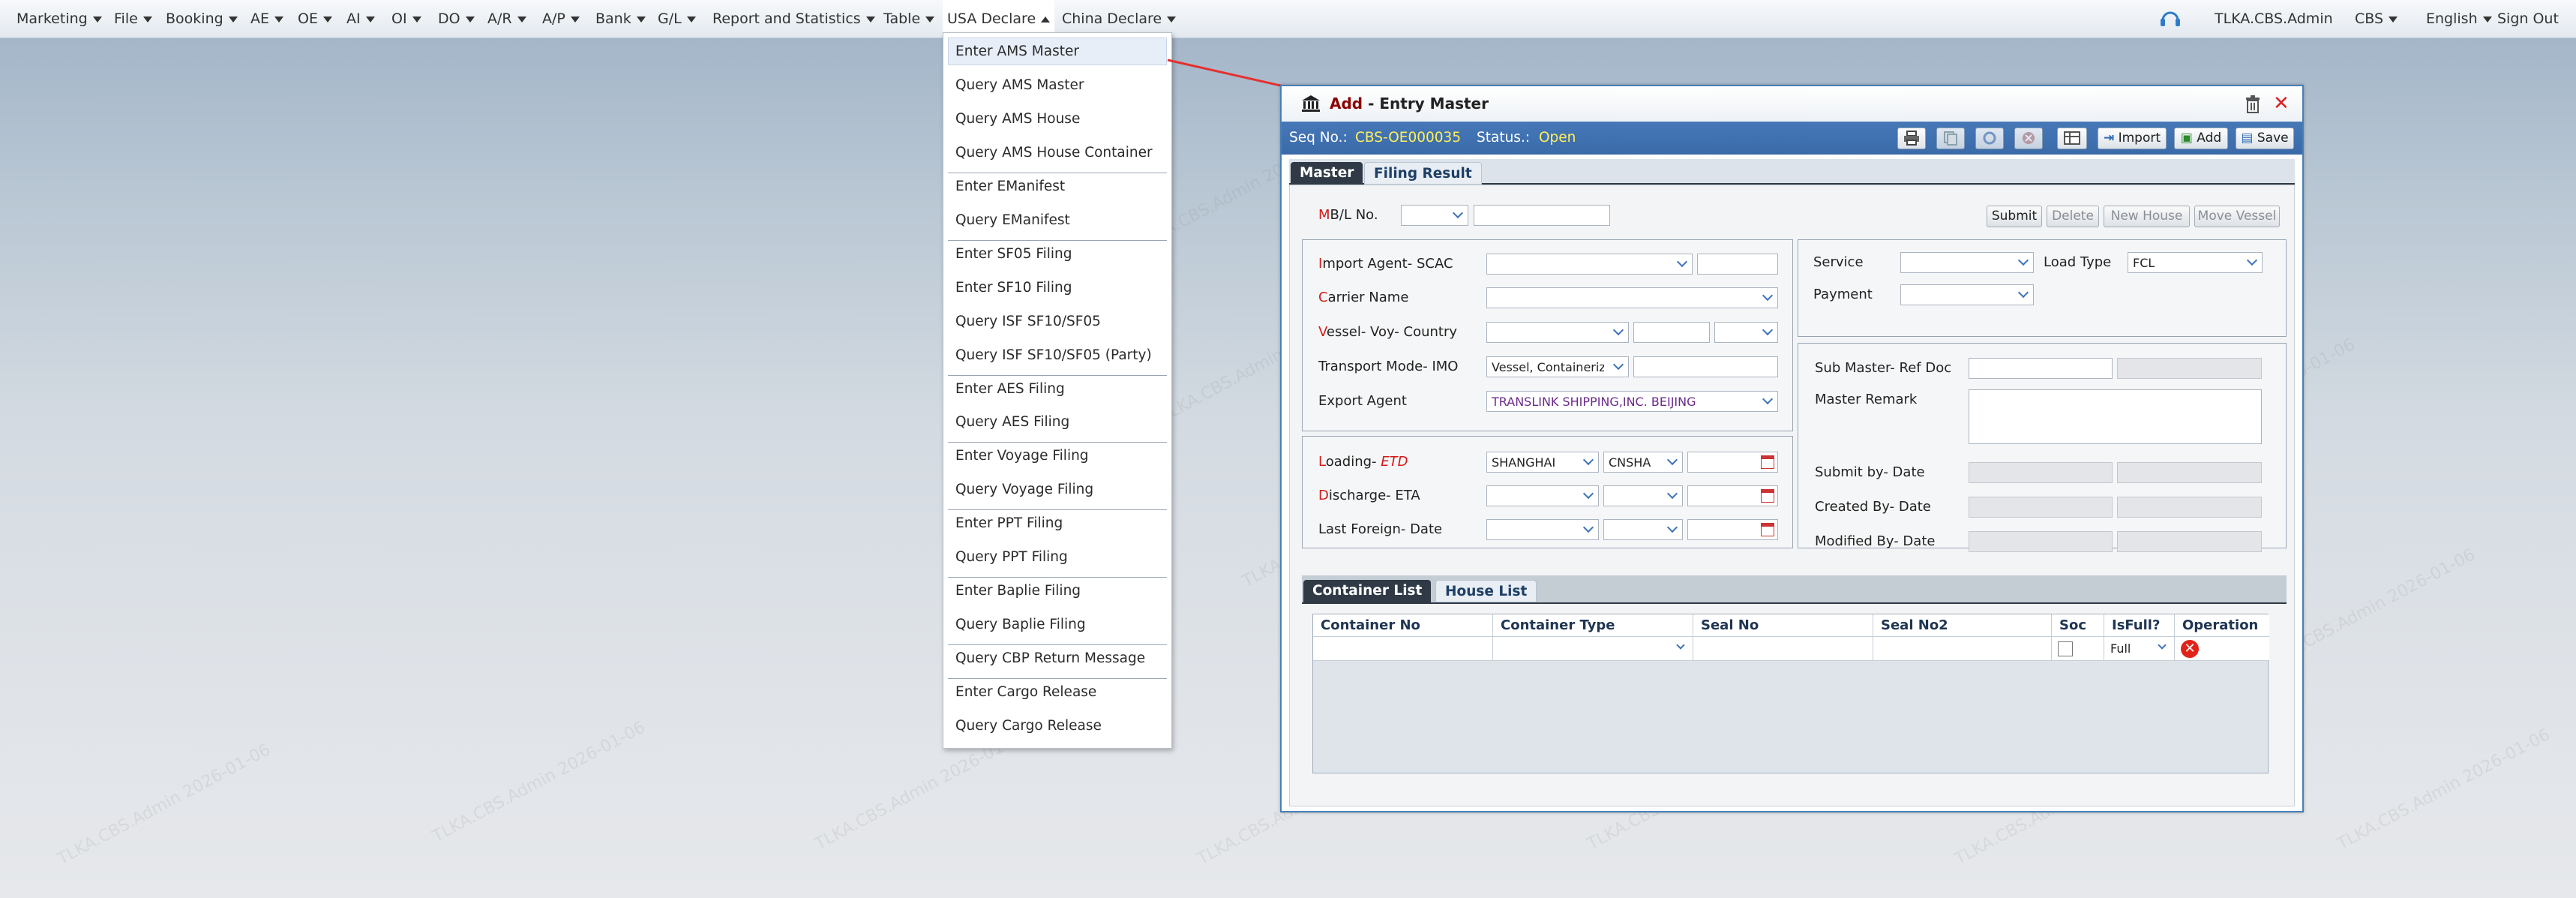 This screenshot has height=898, width=2576. What do you see at coordinates (2015, 216) in the screenshot?
I see `submit-button: Submit` at bounding box center [2015, 216].